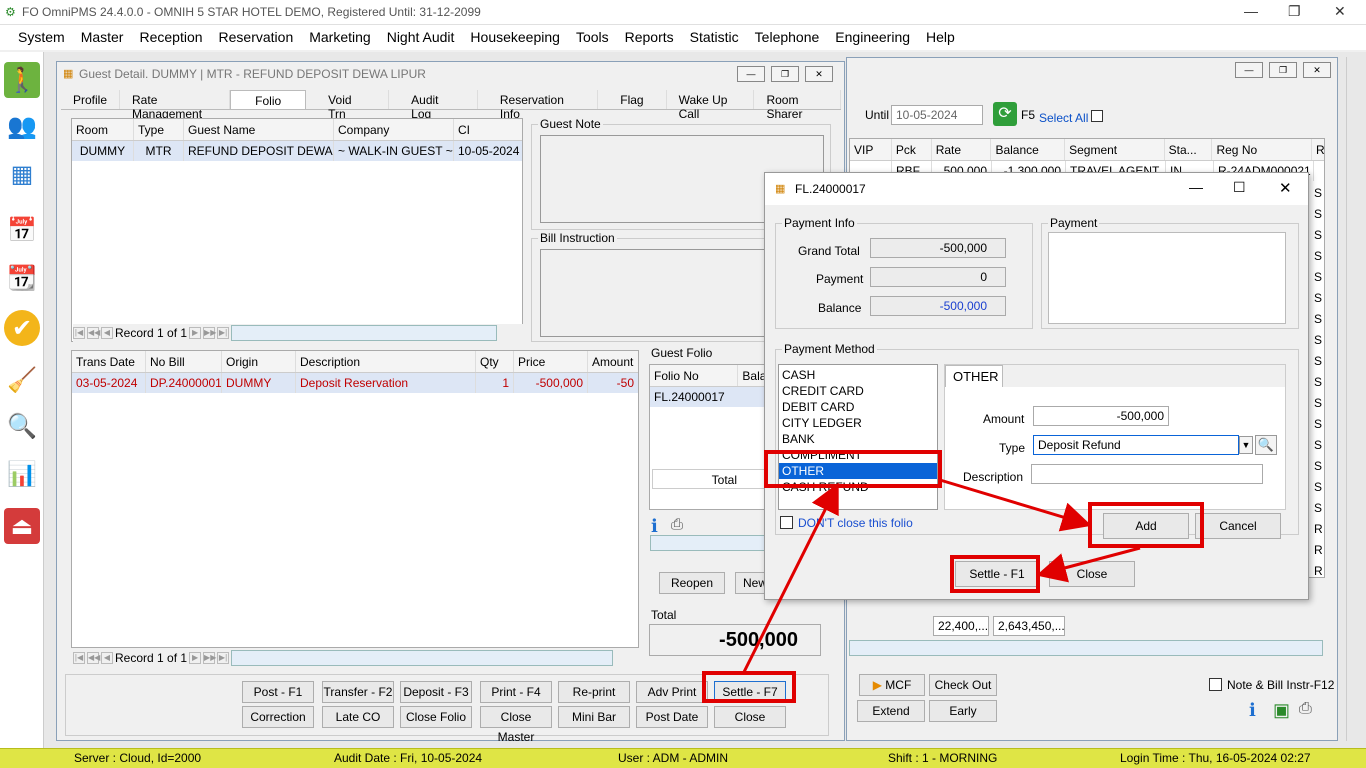 This screenshot has width=1366, height=768. What do you see at coordinates (672, 692) in the screenshot?
I see `adv-print-button: Adv Print` at bounding box center [672, 692].